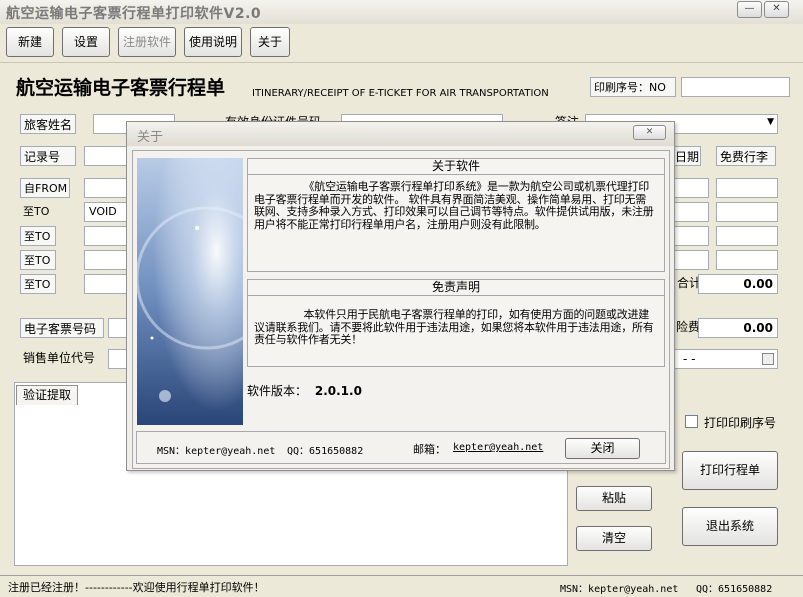 Image resolution: width=803 pixels, height=597 pixels. Describe the element at coordinates (48, 124) in the screenshot. I see `passenger-name-label: 旅客姓名` at that location.